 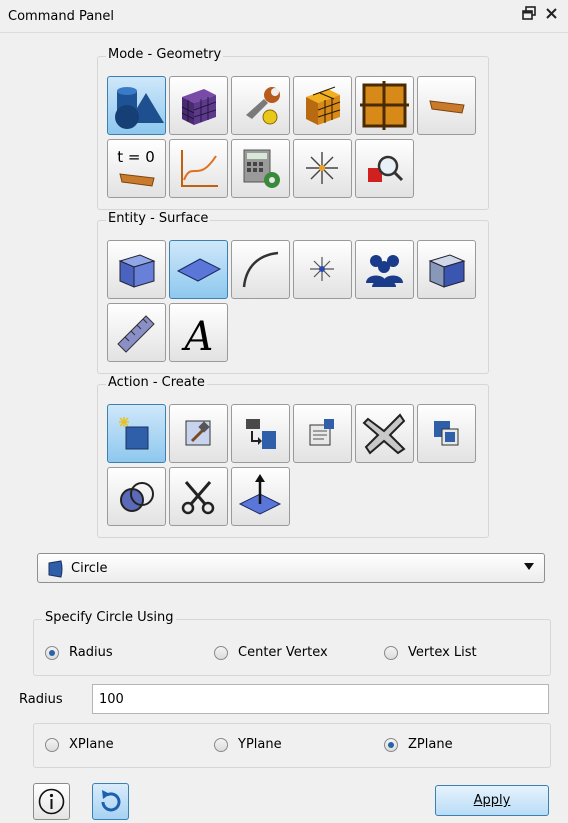 I want to click on properties-button, so click(x=322, y=433).